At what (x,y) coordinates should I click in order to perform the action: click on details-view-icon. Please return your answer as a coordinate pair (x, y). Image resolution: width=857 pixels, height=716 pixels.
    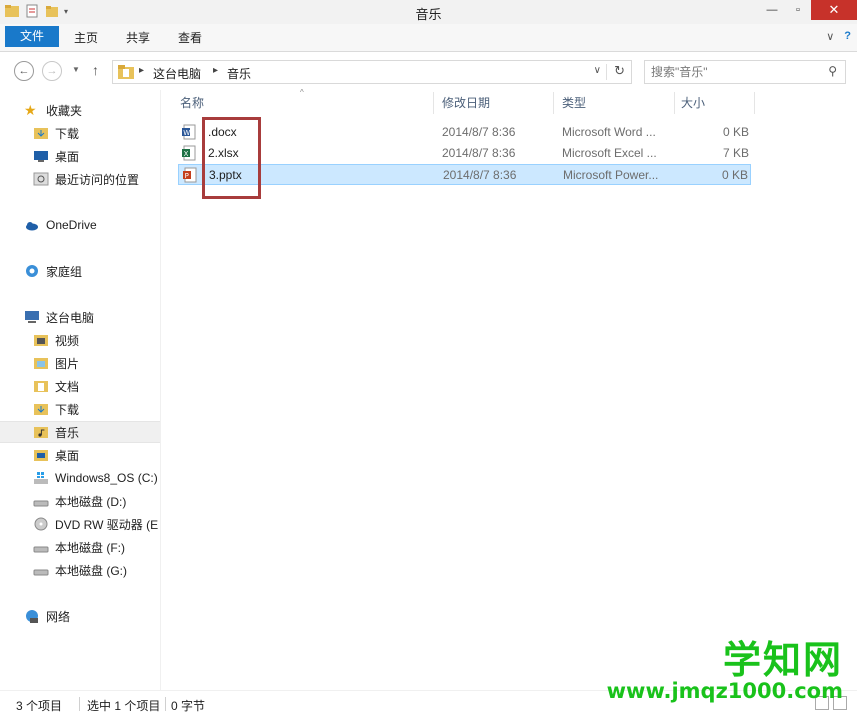
    Looking at the image, I should click on (822, 703).